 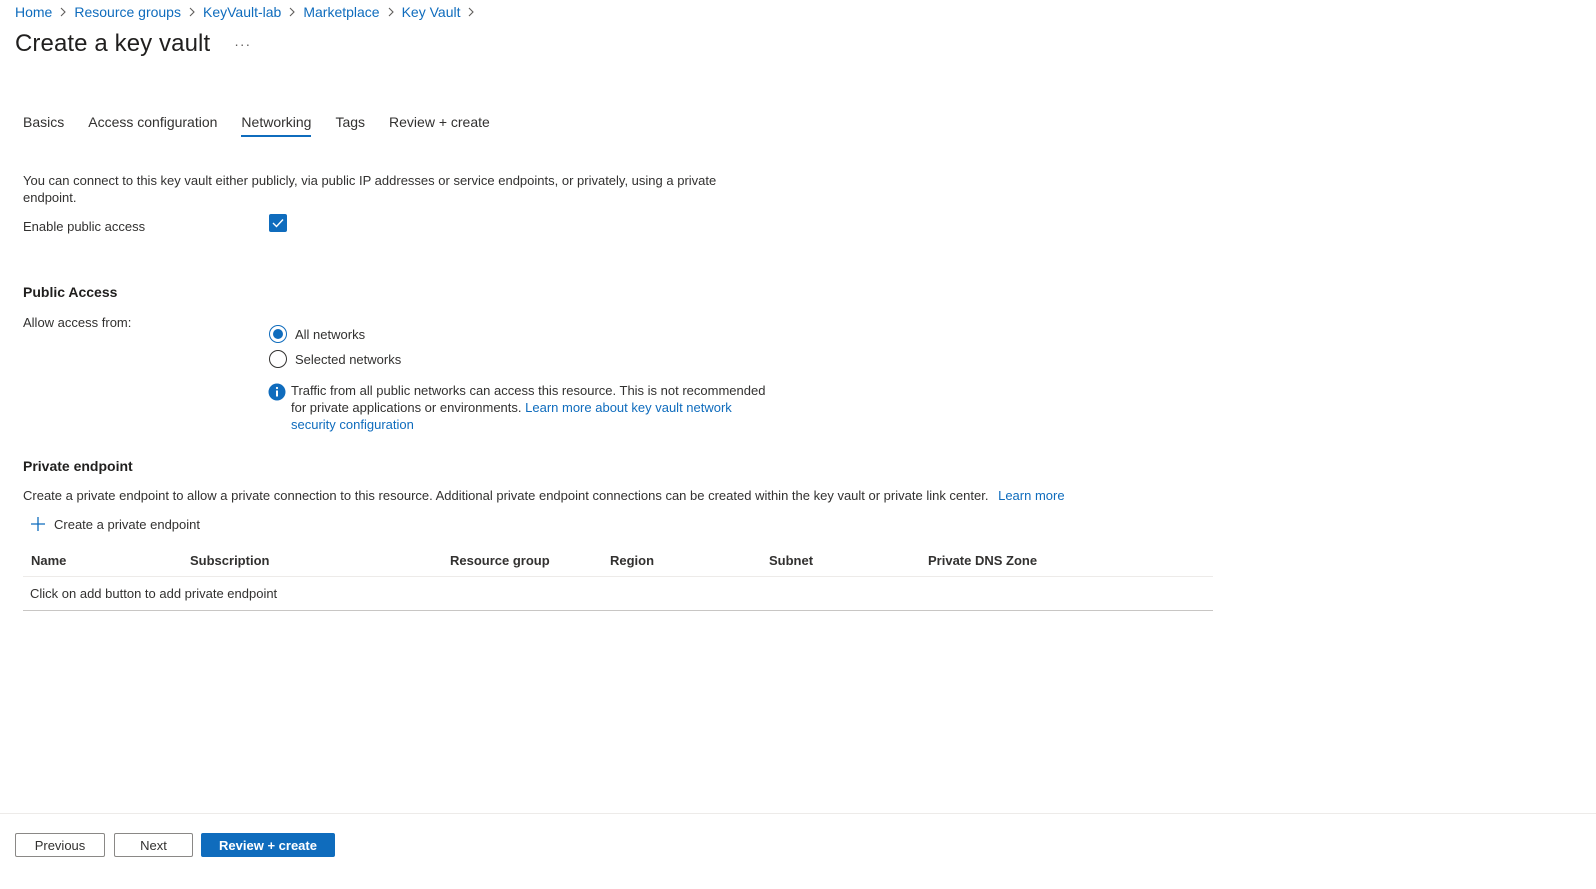 What do you see at coordinates (49, 560) in the screenshot?
I see `column-header-name: Name` at bounding box center [49, 560].